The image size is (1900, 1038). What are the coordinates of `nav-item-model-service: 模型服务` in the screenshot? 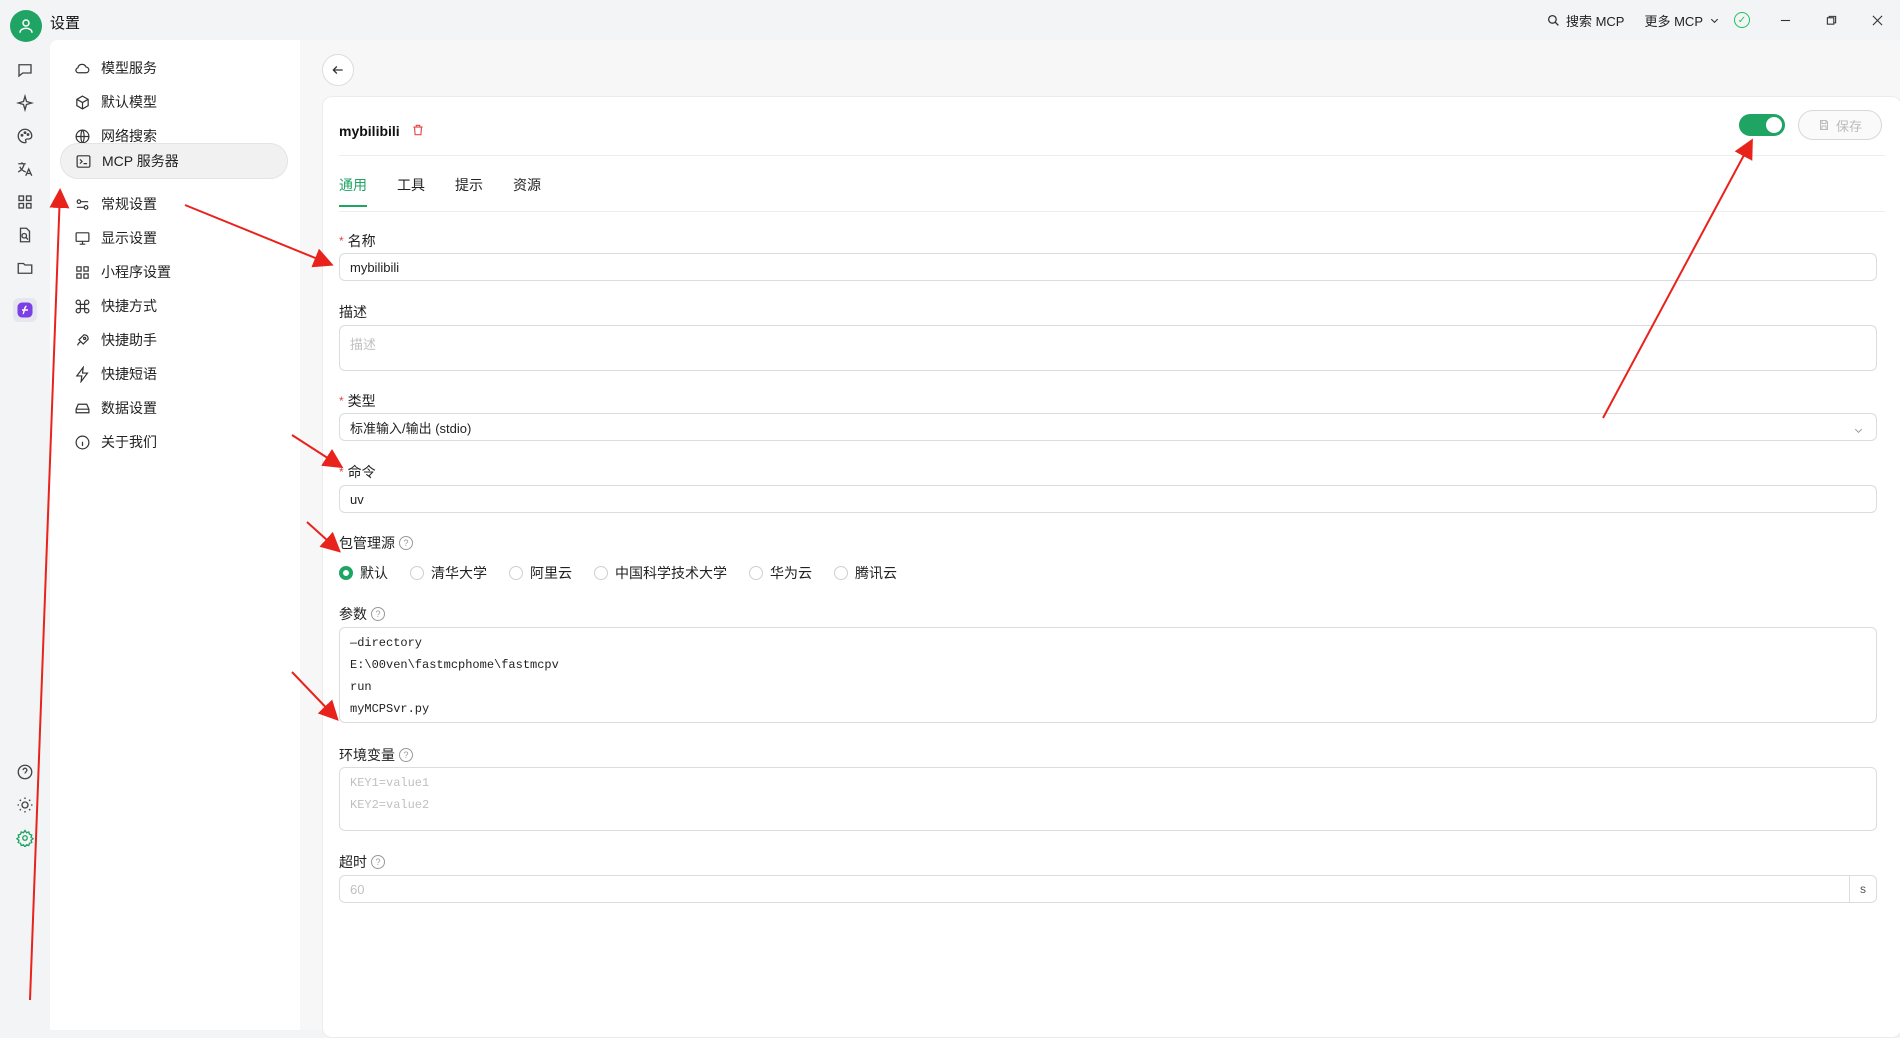 It's located at (174, 68).